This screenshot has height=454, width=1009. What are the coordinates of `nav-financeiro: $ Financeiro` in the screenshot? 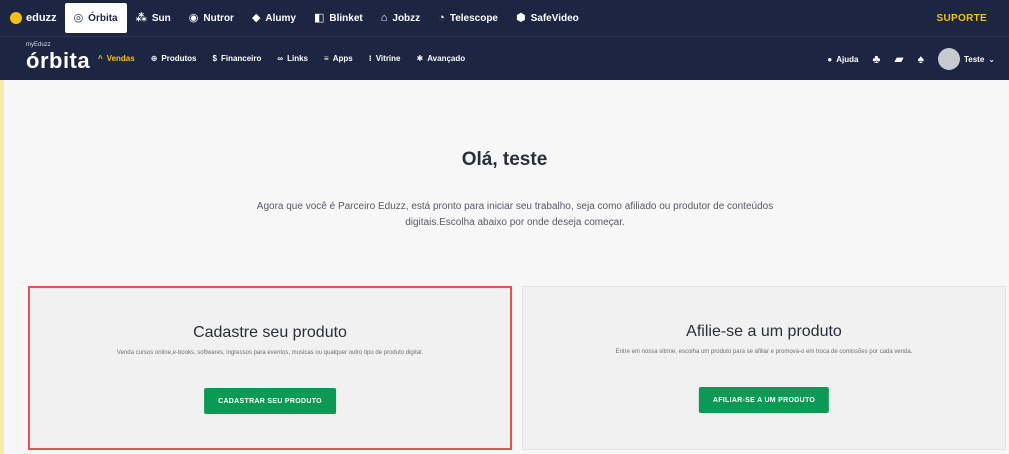 It's located at (237, 59).